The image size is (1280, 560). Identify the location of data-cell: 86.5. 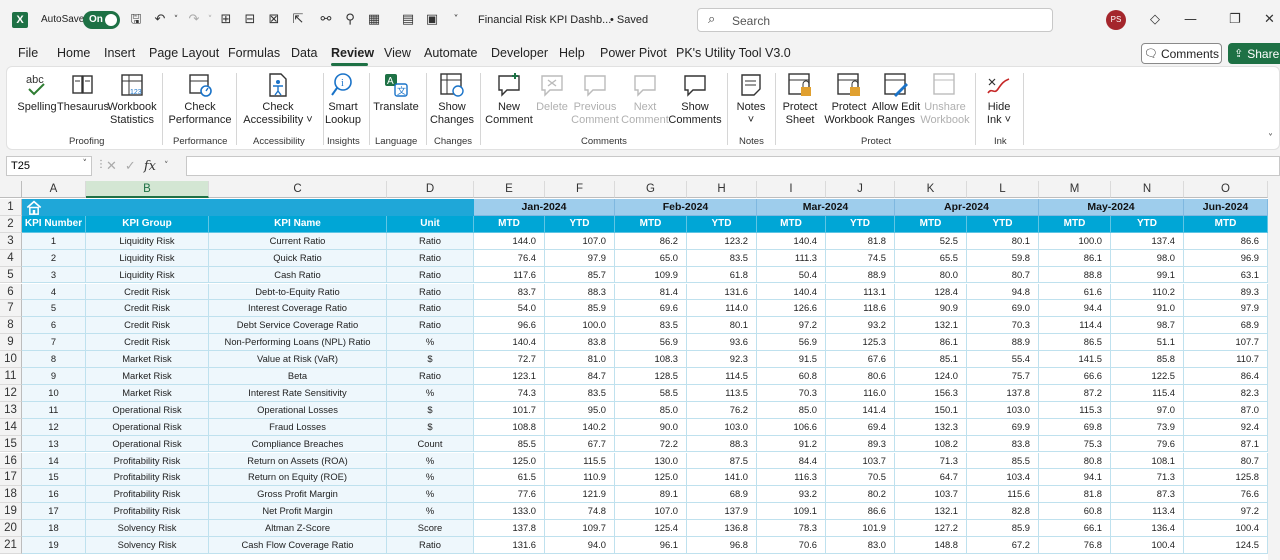
(1075, 343).